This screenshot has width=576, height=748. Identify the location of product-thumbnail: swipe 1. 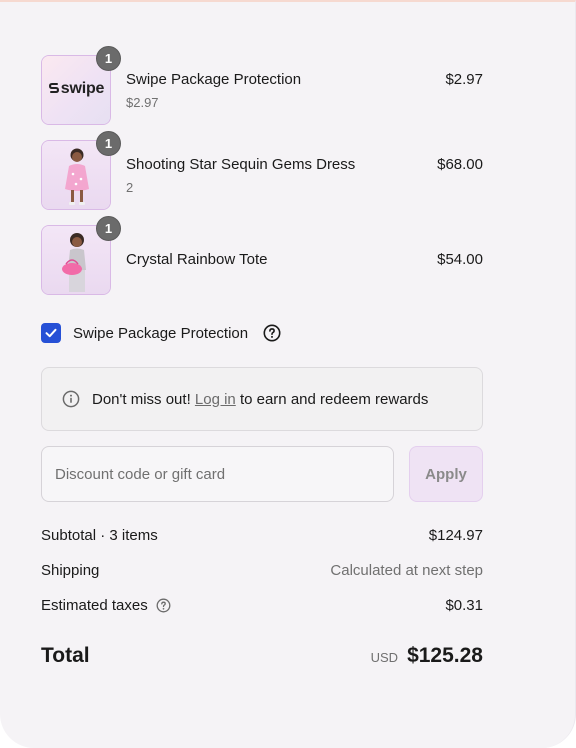
(81, 85).